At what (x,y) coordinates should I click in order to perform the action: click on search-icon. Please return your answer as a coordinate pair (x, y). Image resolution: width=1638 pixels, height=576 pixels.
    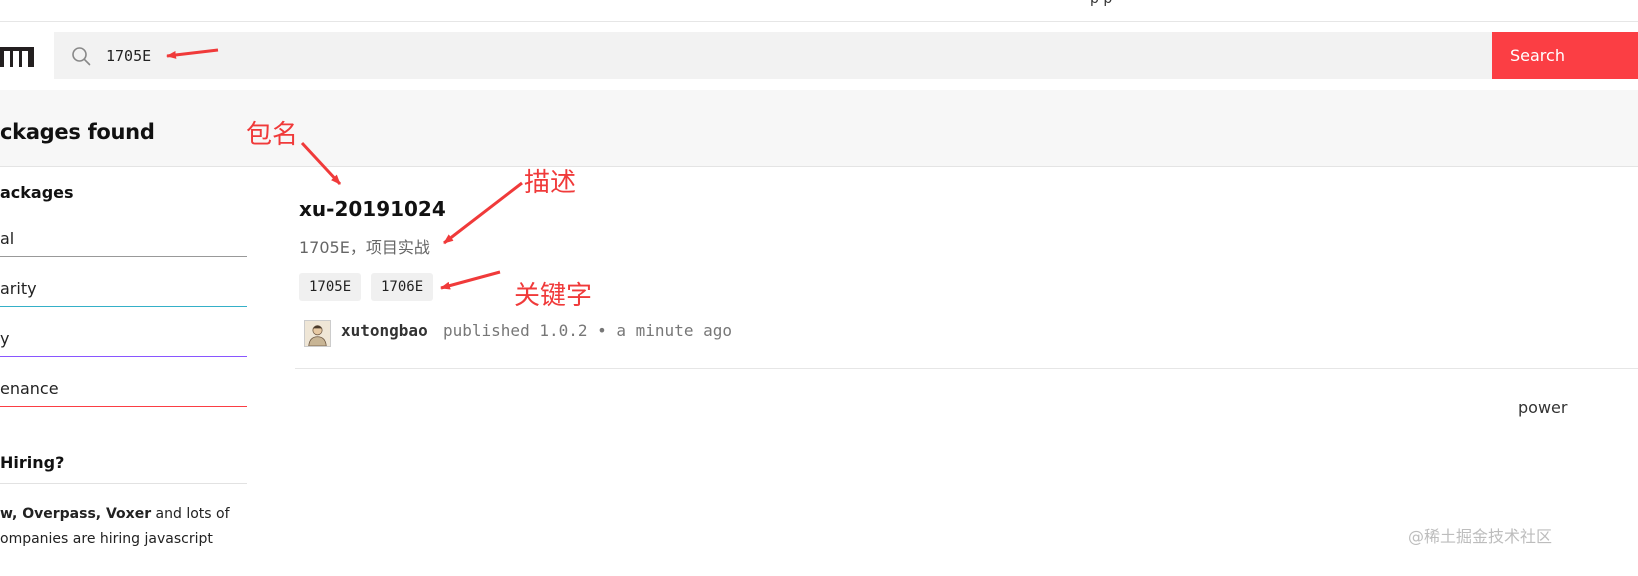
    Looking at the image, I should click on (81, 56).